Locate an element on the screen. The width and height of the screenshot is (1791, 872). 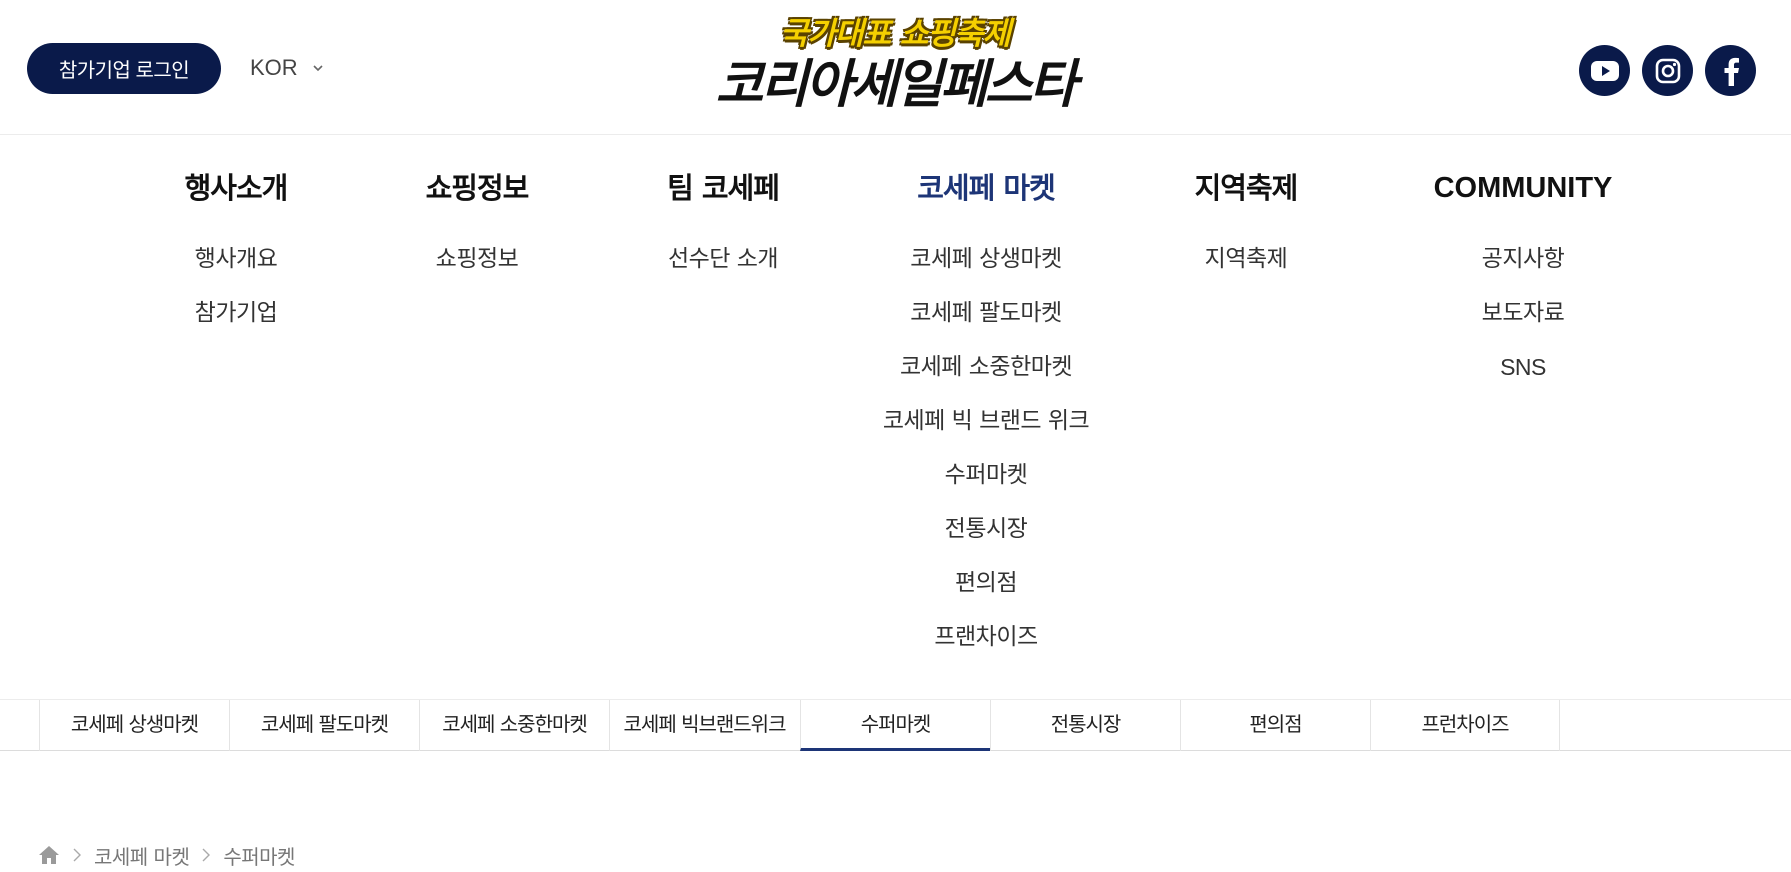
tab-franchise: 프런차이즈 is located at coordinates (1465, 725).